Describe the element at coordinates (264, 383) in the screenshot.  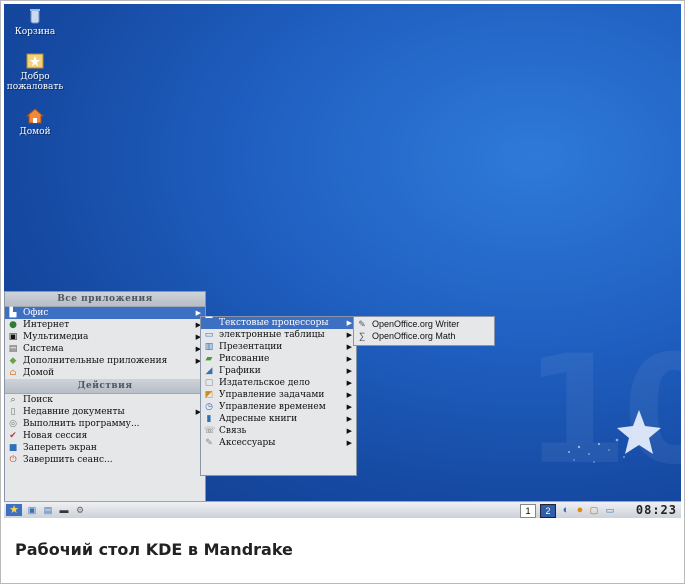
I see `menu-item-label: Издательское дело` at that location.